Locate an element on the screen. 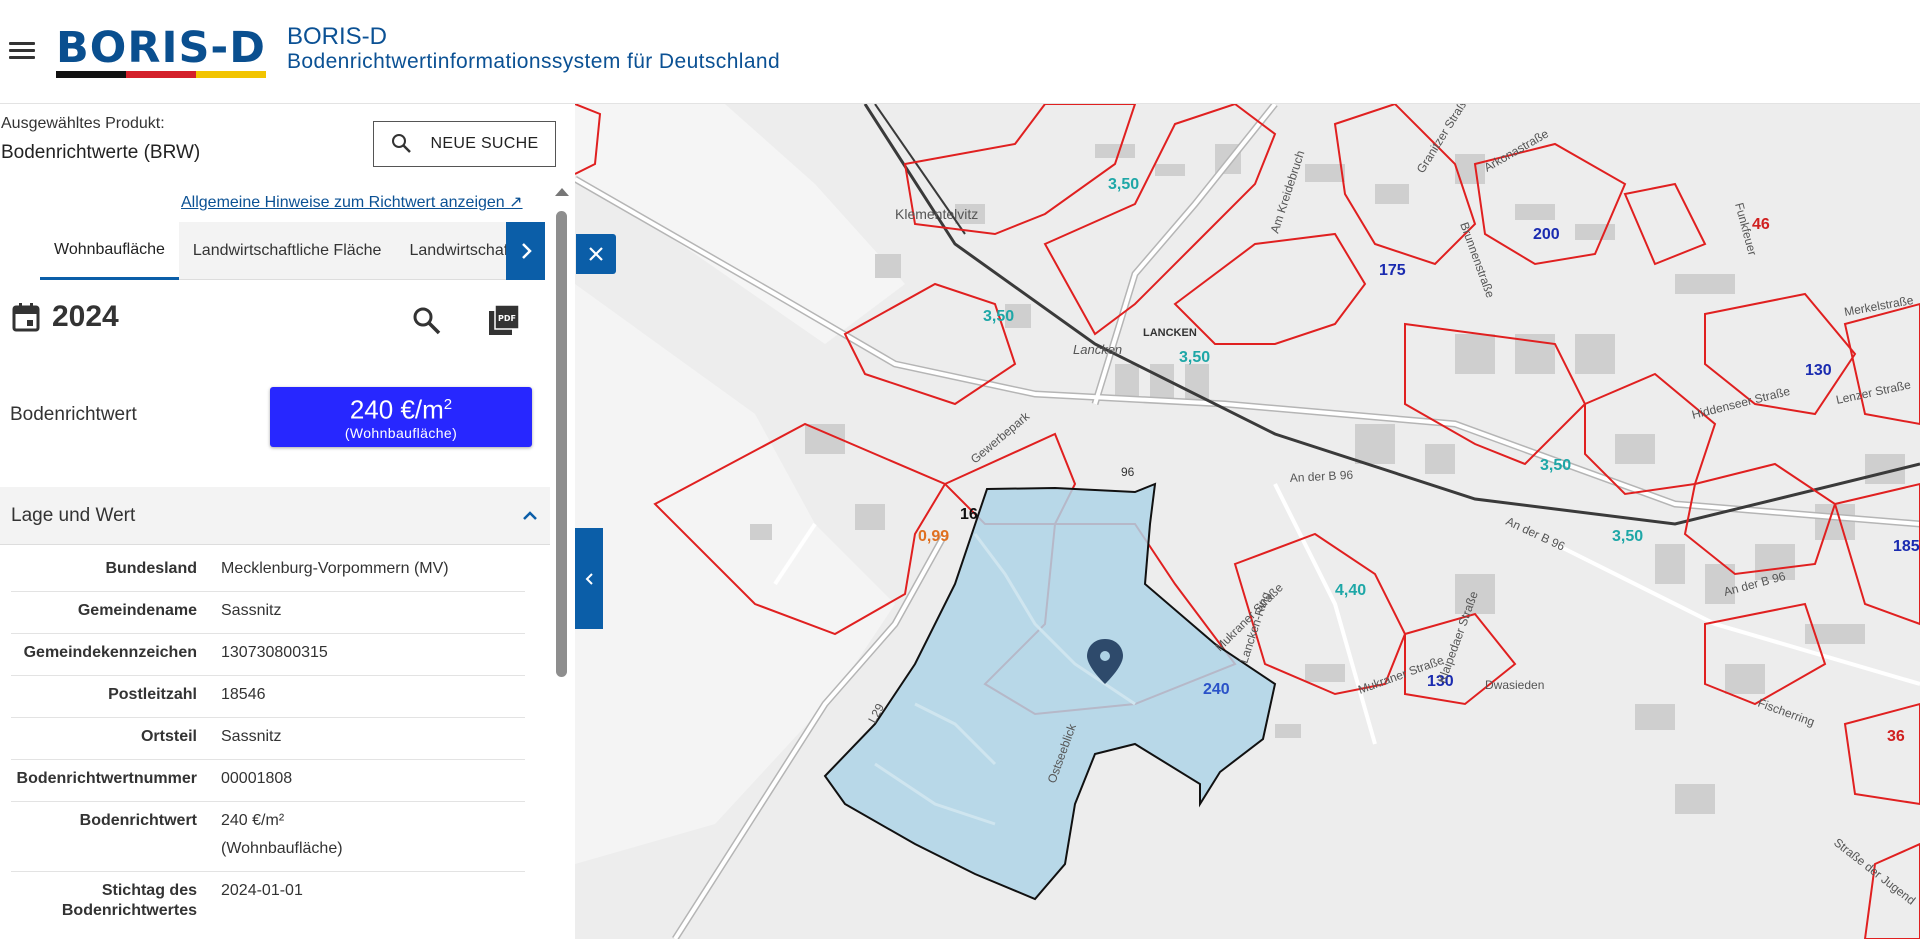 The height and width of the screenshot is (939, 1920). logo-flag-bar is located at coordinates (161, 74).